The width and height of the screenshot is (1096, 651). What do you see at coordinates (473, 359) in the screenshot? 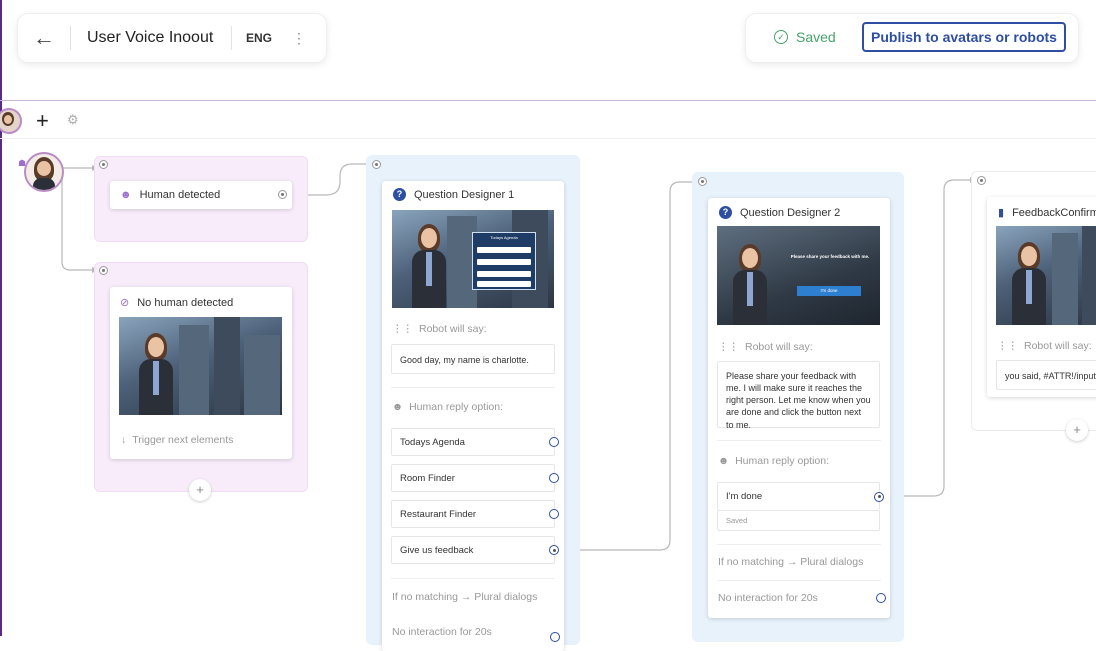
I see `robot-says-text: Good day, my name is charlotte.` at bounding box center [473, 359].